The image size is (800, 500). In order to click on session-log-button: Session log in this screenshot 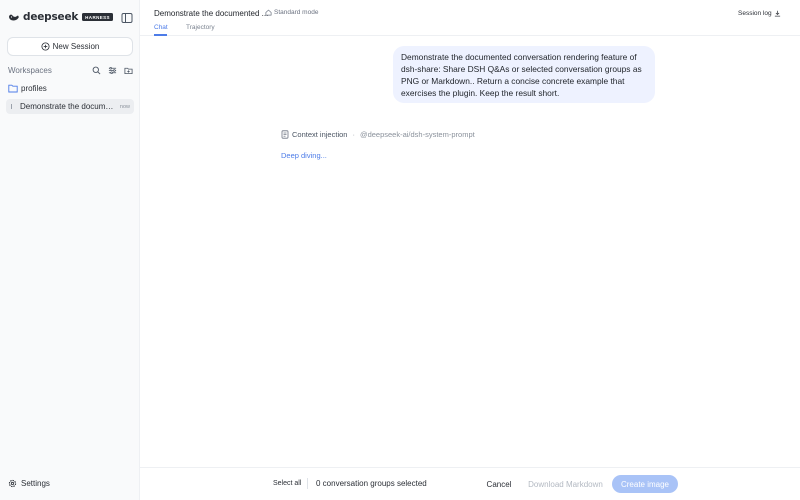, I will do `click(759, 13)`.